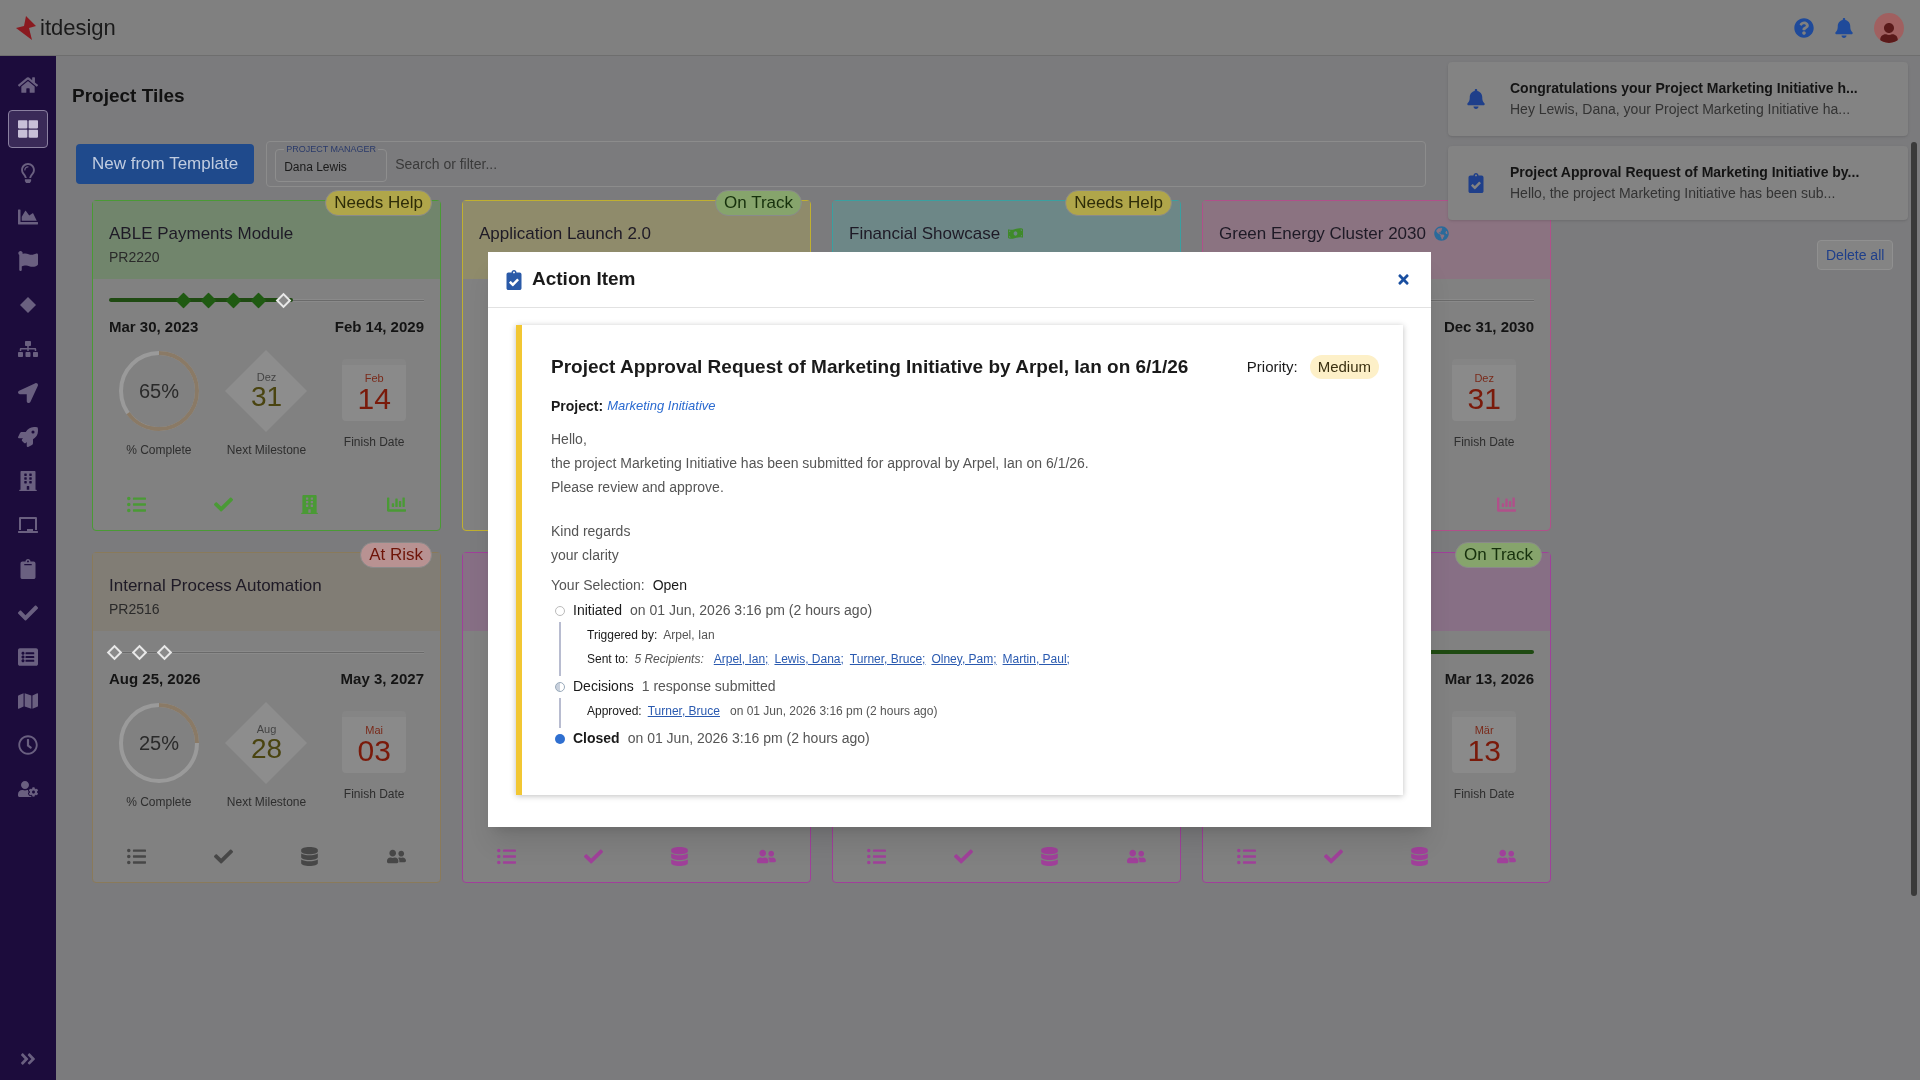 The width and height of the screenshot is (1920, 1080). I want to click on person-link: Turner, Bruce;, so click(887, 658).